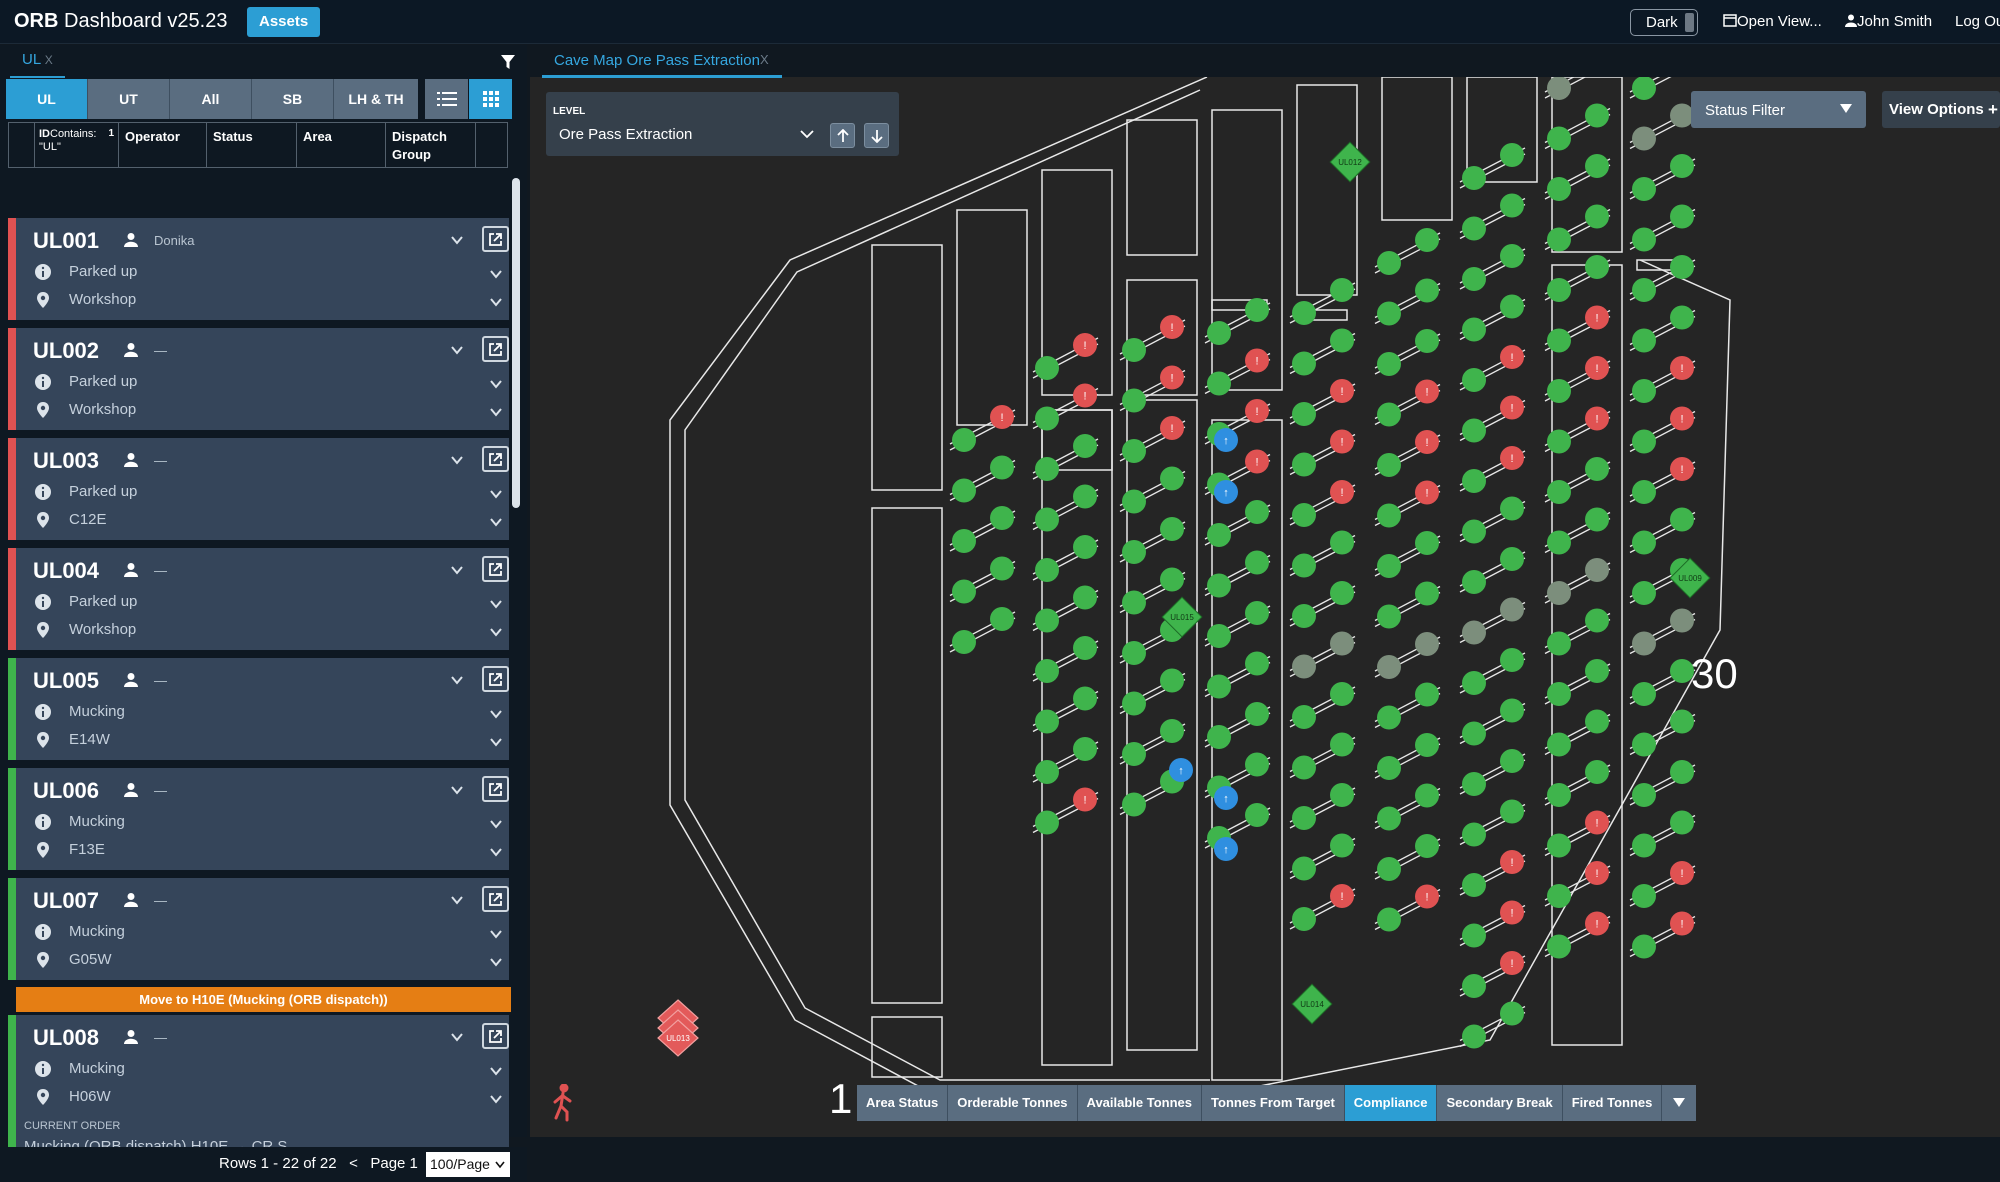 The width and height of the screenshot is (2000, 1182). Describe the element at coordinates (252, 145) in the screenshot. I see `column-status: Status` at that location.